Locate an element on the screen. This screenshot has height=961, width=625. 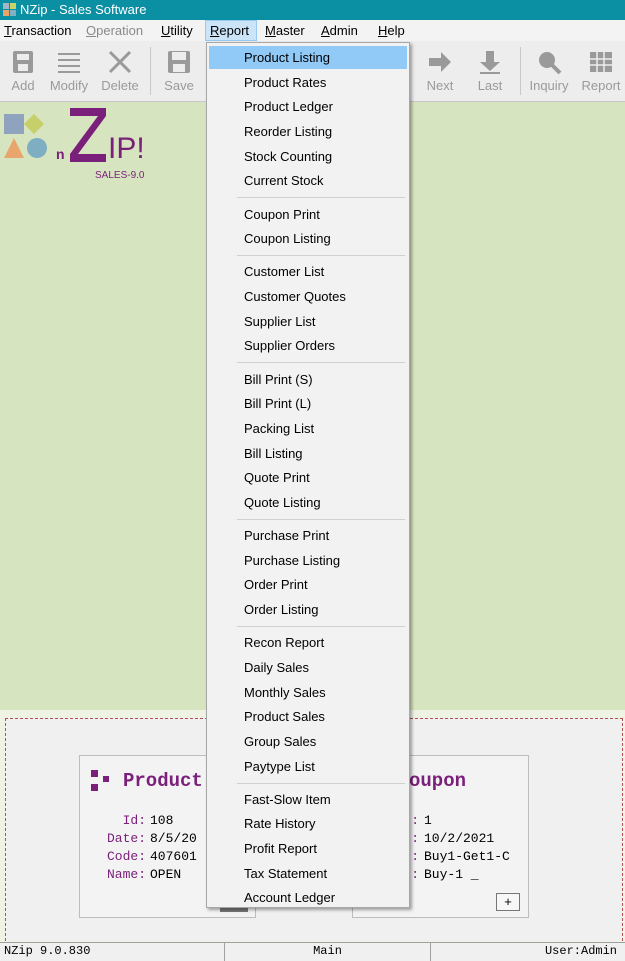
status-bar: NZip 9.0.830 Main User:Admin is located at coordinates (312, 951).